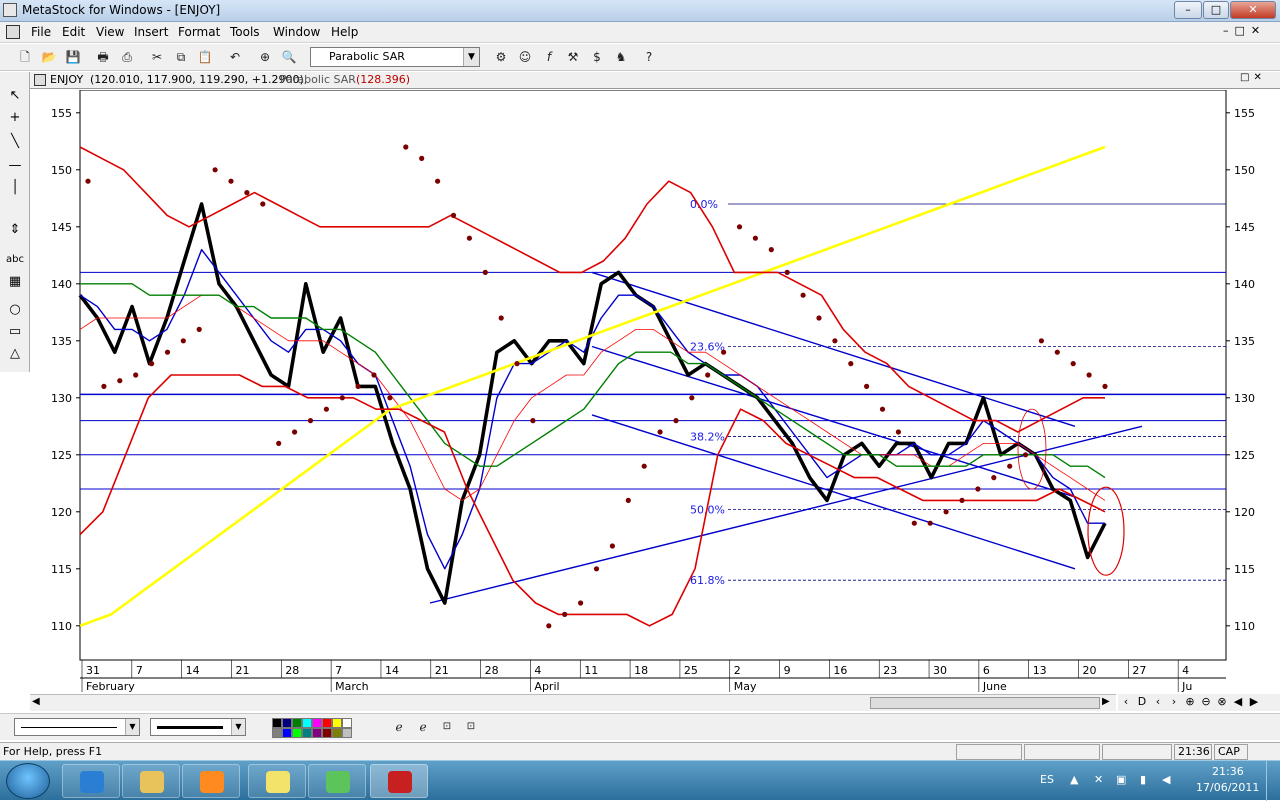  I want to click on app-icon, so click(10, 10).